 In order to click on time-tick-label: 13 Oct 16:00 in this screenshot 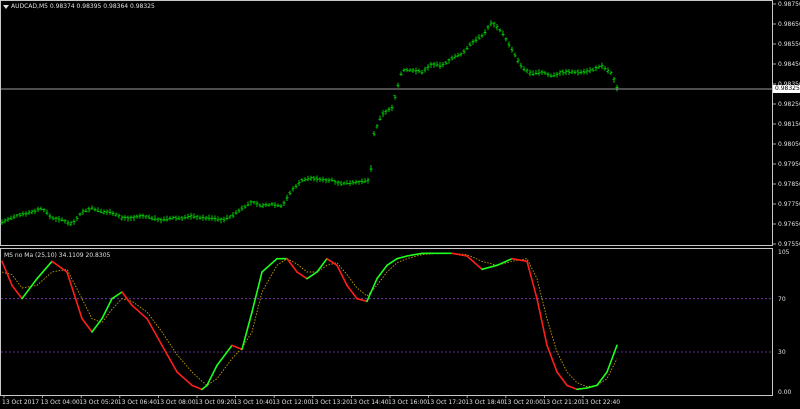, I will do `click(408, 402)`.